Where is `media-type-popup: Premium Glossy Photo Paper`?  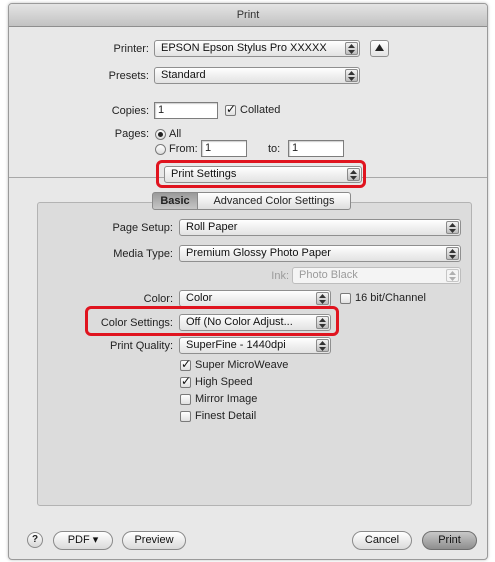 media-type-popup: Premium Glossy Photo Paper is located at coordinates (320, 253).